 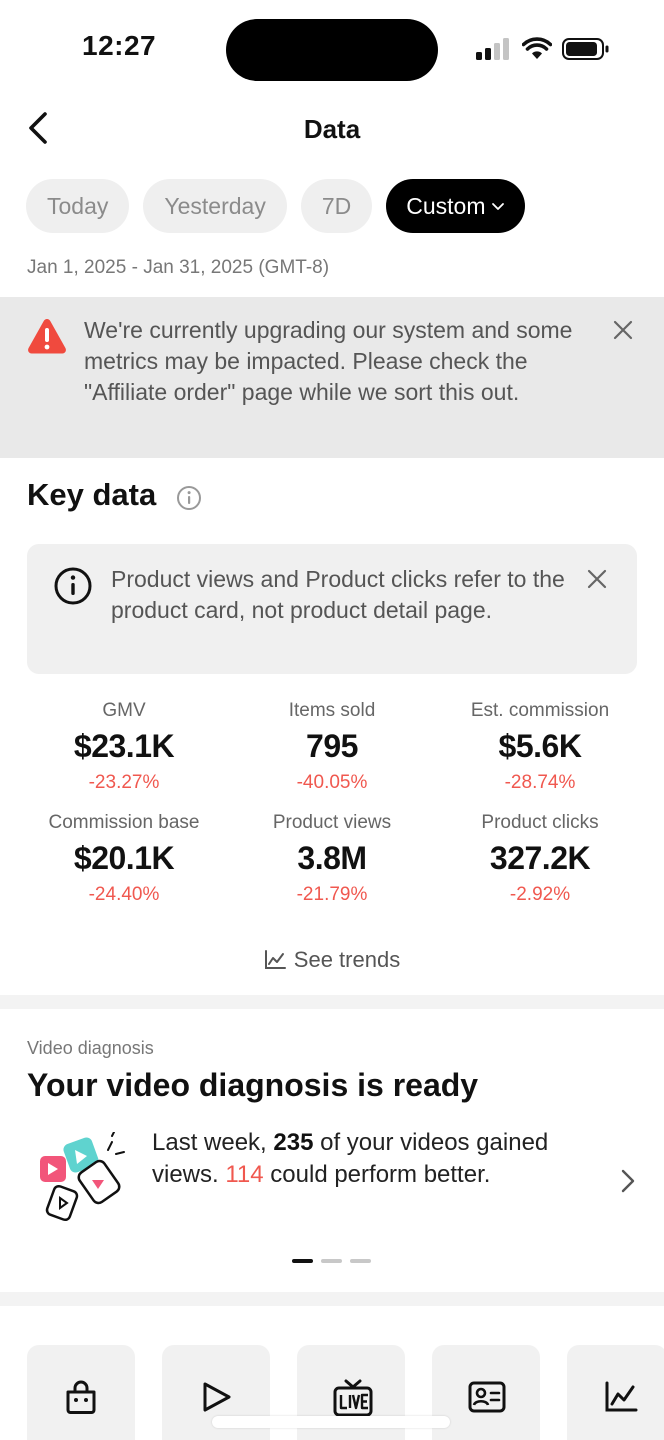 What do you see at coordinates (628, 1181) in the screenshot?
I see `chevron-right-icon` at bounding box center [628, 1181].